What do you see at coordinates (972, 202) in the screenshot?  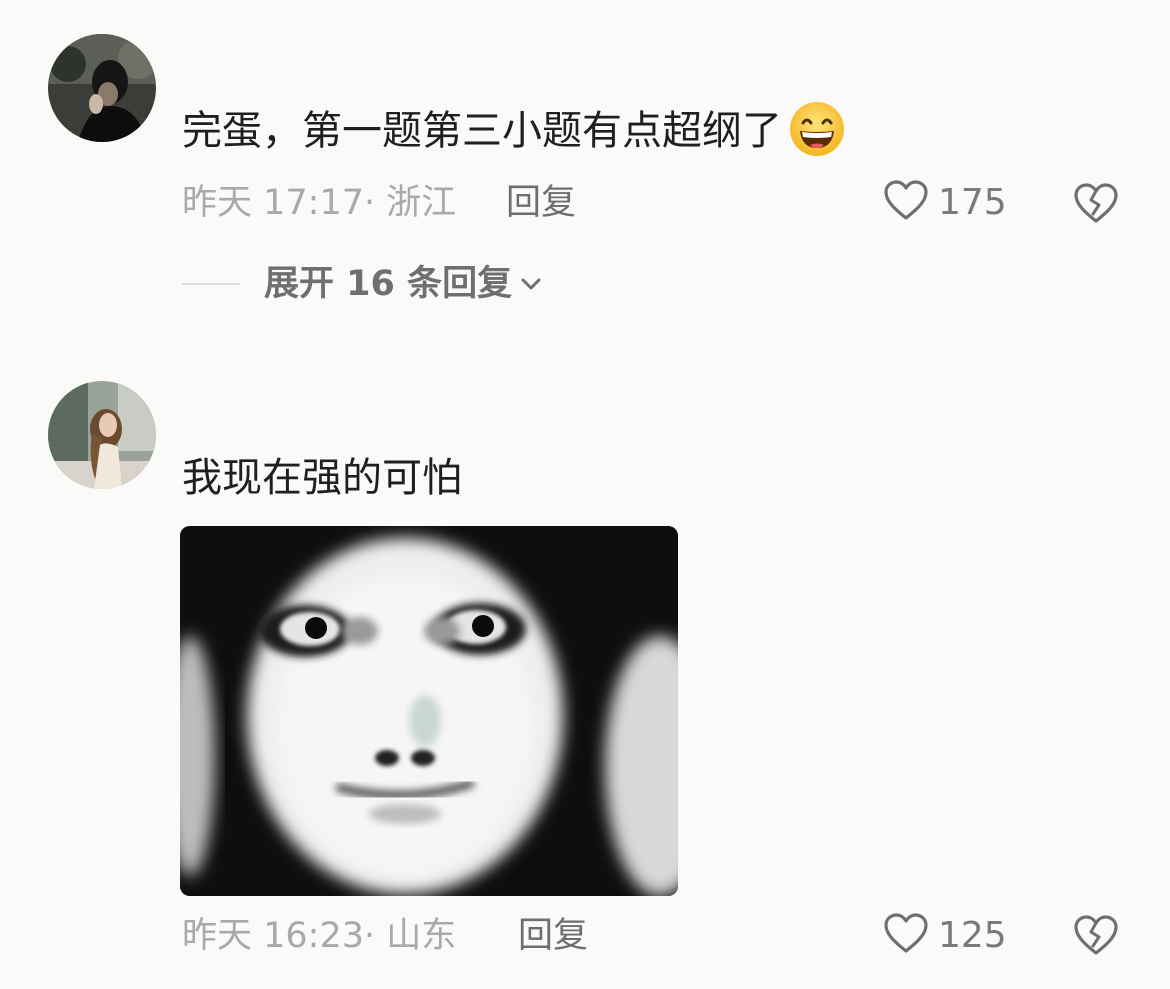 I see `like-count: 175` at bounding box center [972, 202].